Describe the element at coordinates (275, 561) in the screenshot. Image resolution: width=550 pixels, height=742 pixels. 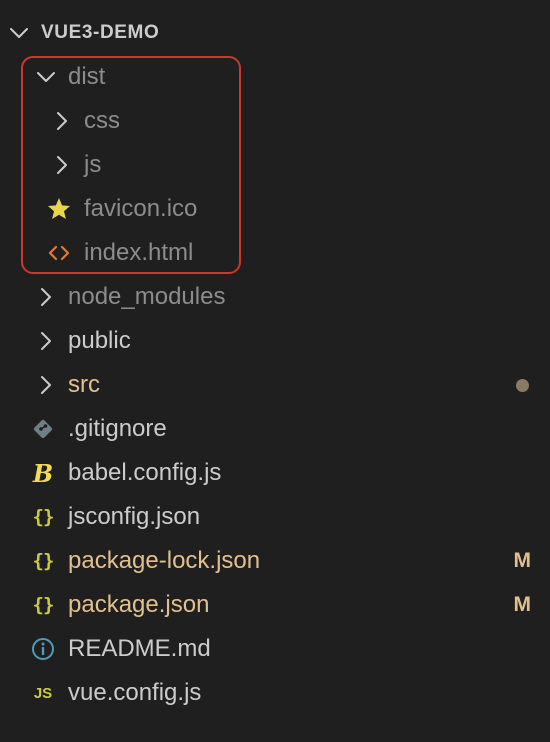
I see `tree-item-package-lock: {} package-lock.json M` at that location.